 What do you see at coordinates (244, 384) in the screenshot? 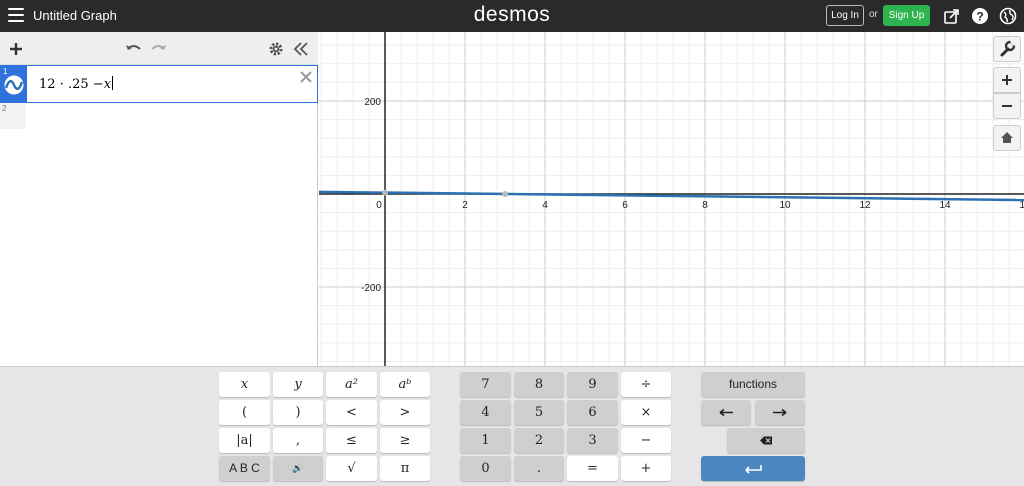
I see `key-x: x` at bounding box center [244, 384].